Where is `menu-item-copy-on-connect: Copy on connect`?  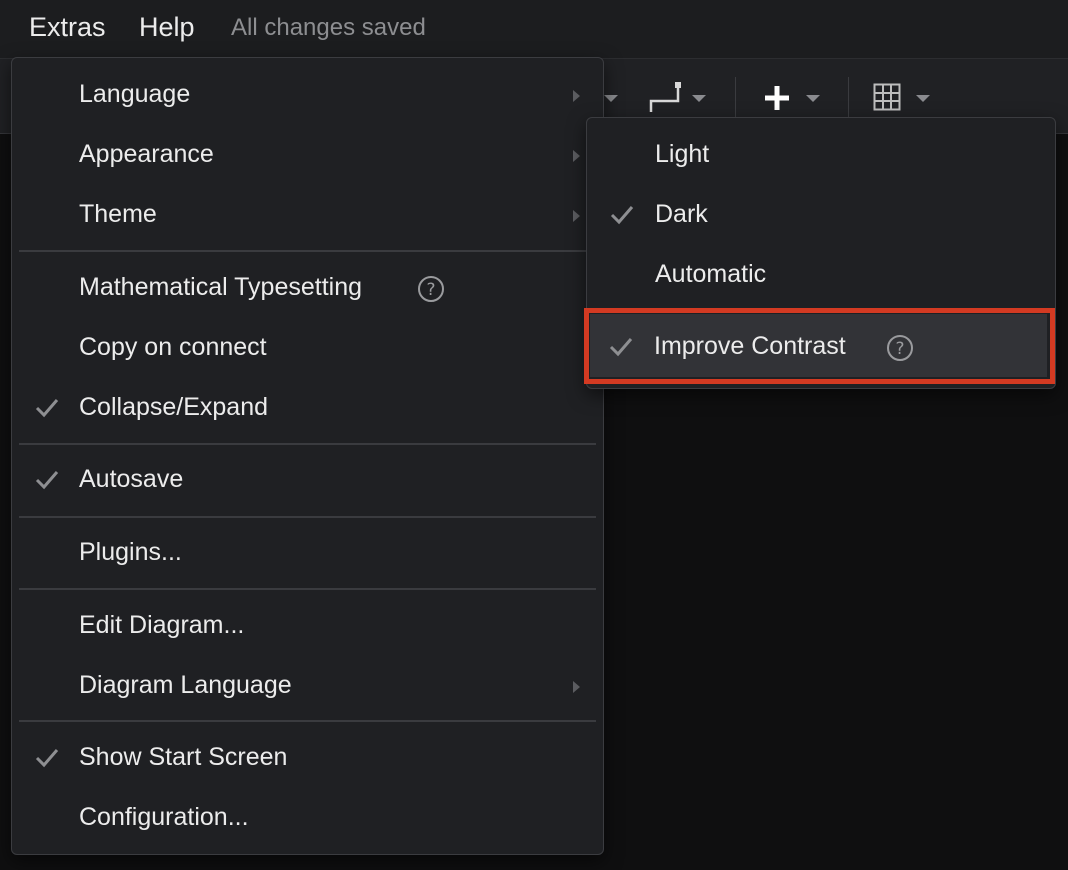
menu-item-copy-on-connect: Copy on connect is located at coordinates (307, 349).